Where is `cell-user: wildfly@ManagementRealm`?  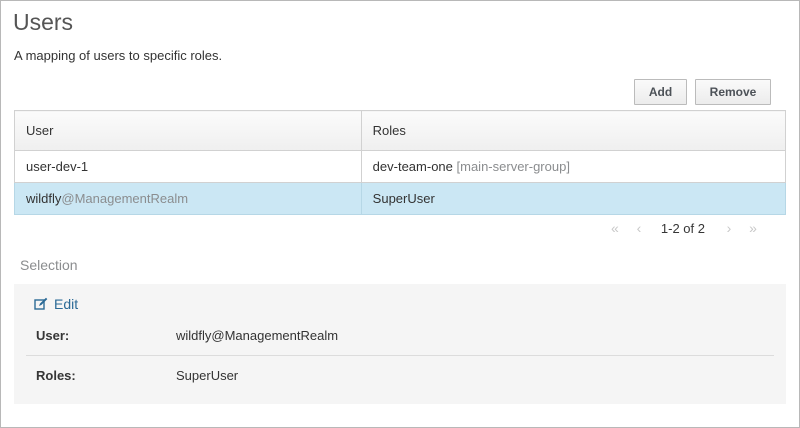
cell-user: wildfly@ManagementRealm is located at coordinates (188, 198).